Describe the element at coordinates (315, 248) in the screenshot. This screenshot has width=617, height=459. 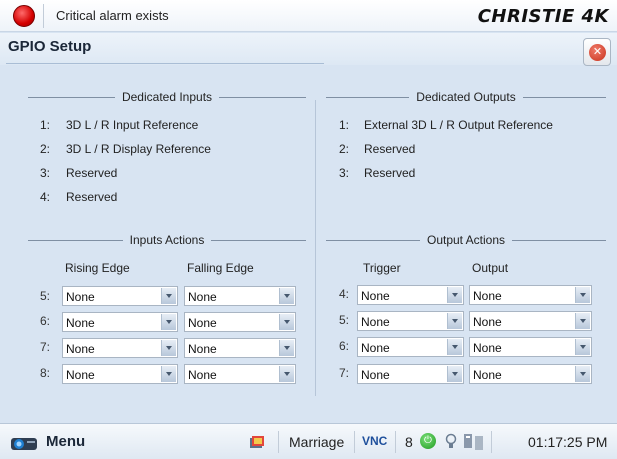
I see `column-divider` at that location.